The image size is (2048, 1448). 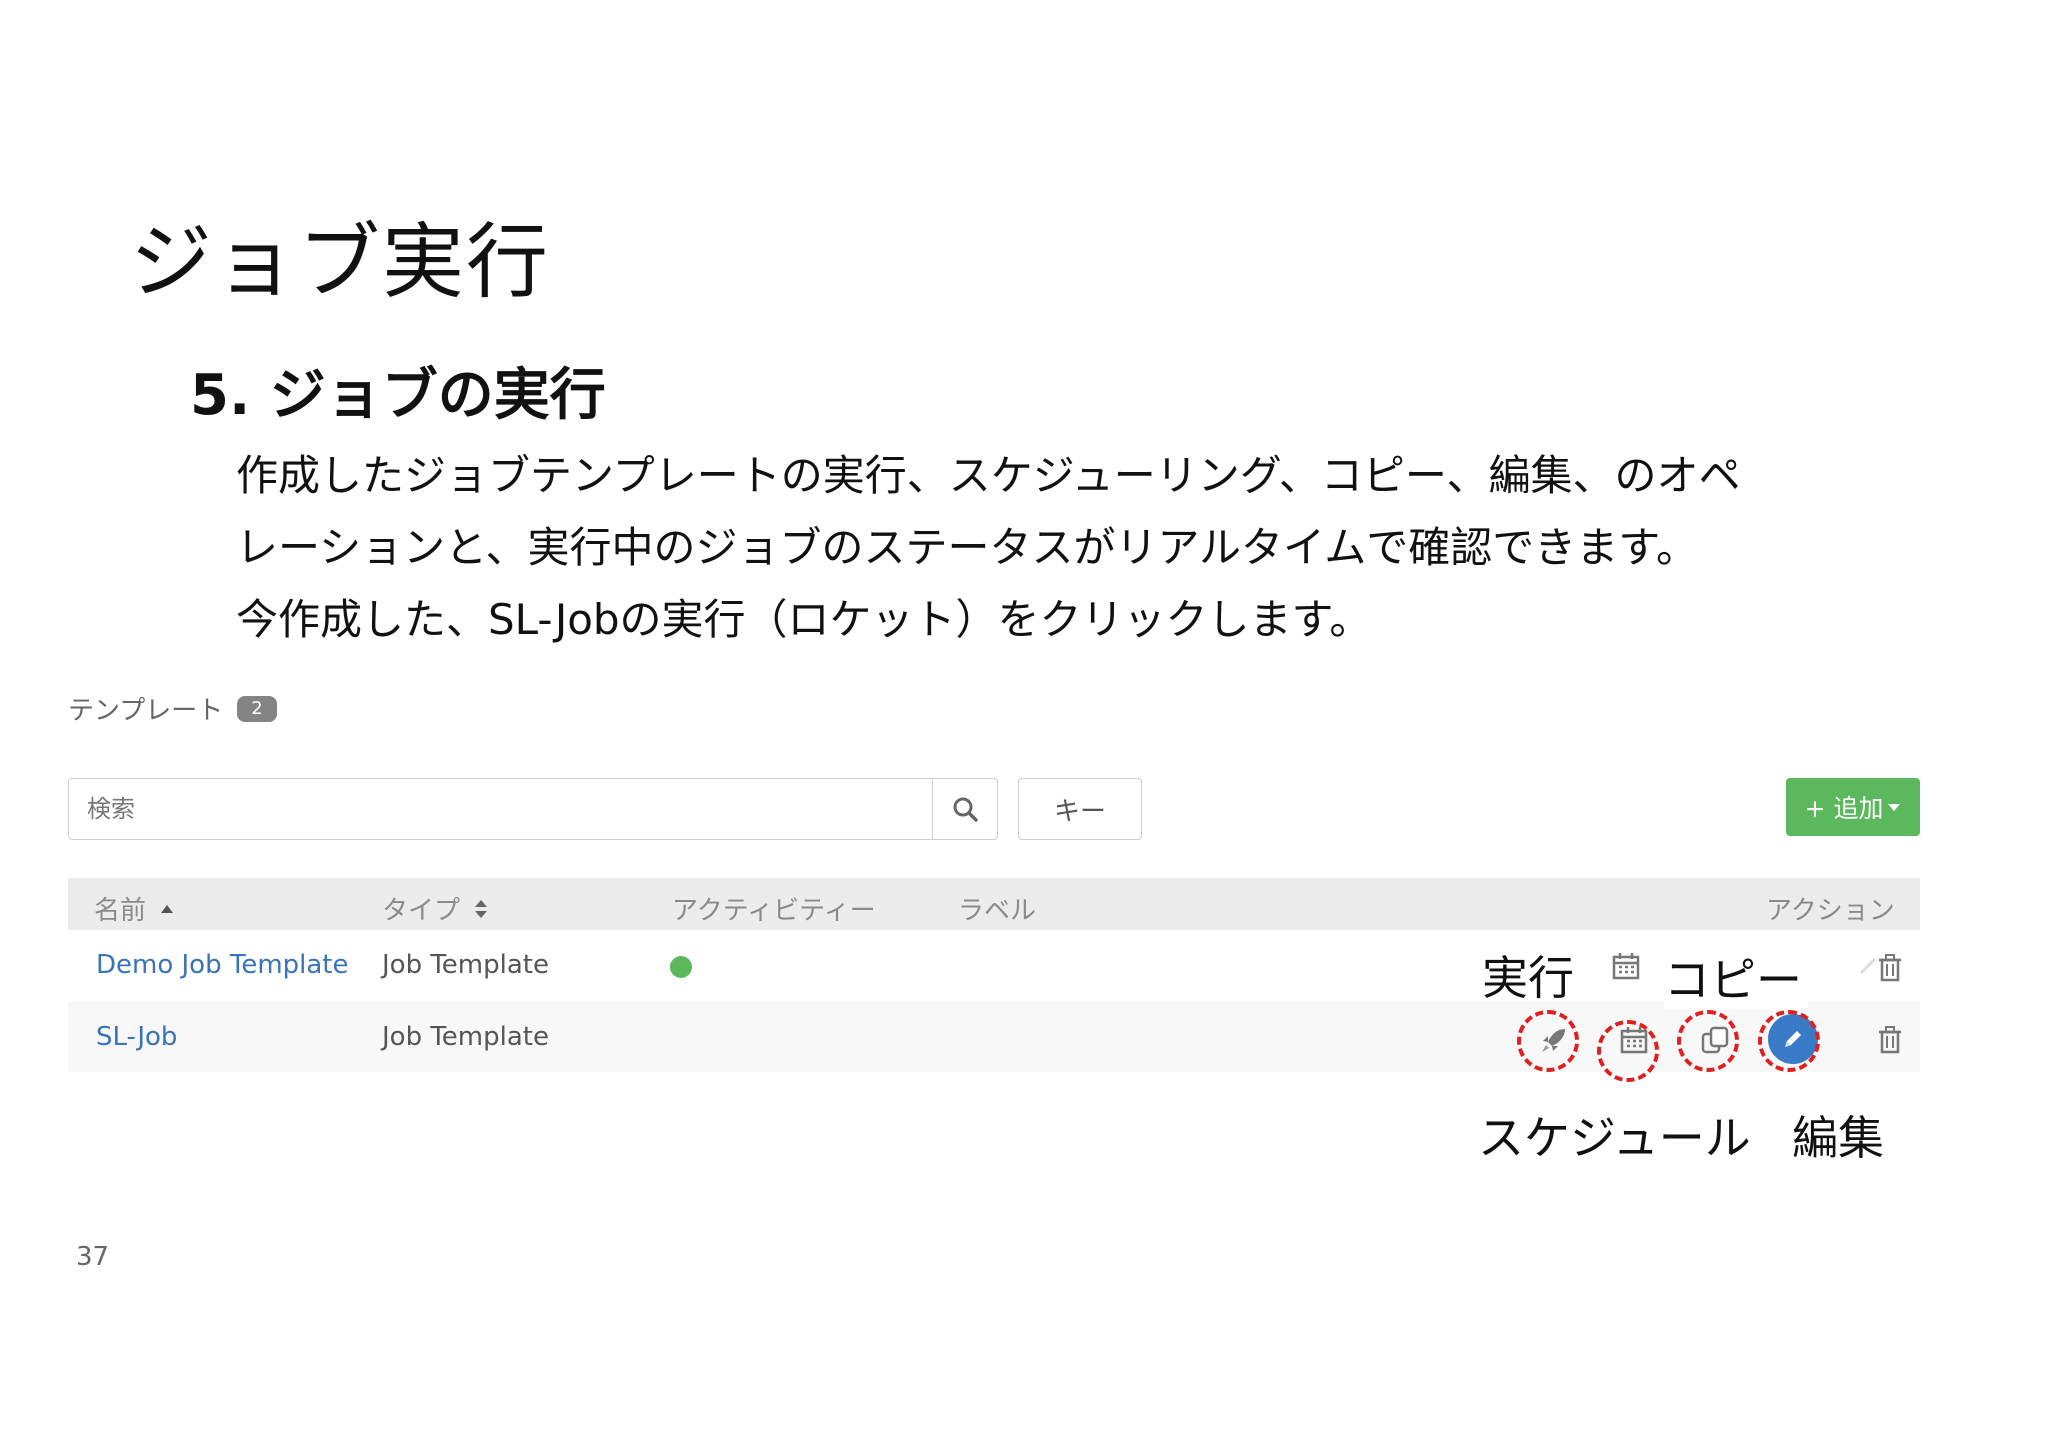 What do you see at coordinates (681, 967) in the screenshot?
I see `job-status-success-icon` at bounding box center [681, 967].